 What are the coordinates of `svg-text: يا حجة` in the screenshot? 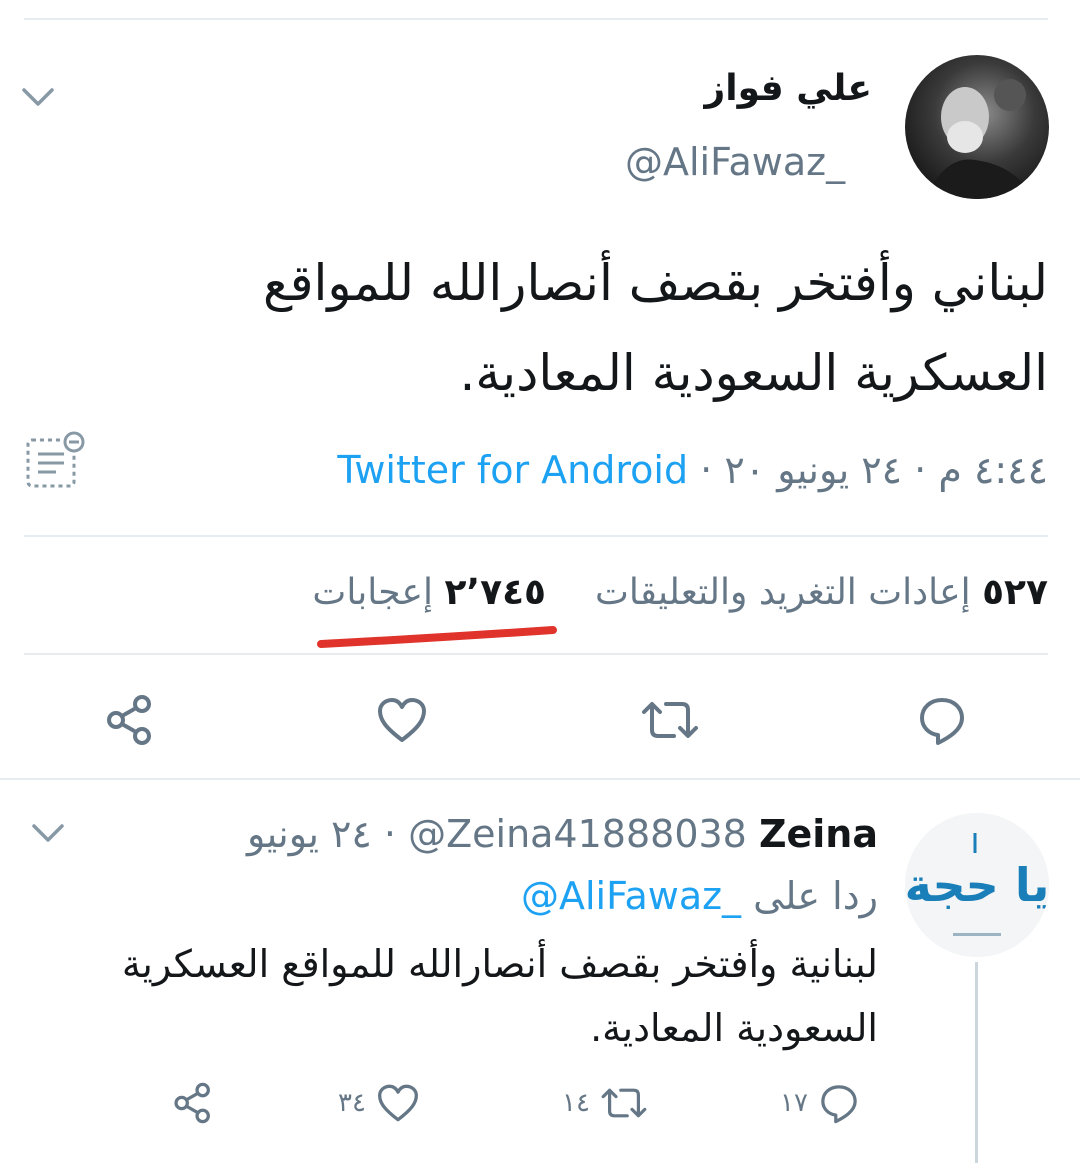 It's located at (977, 885).